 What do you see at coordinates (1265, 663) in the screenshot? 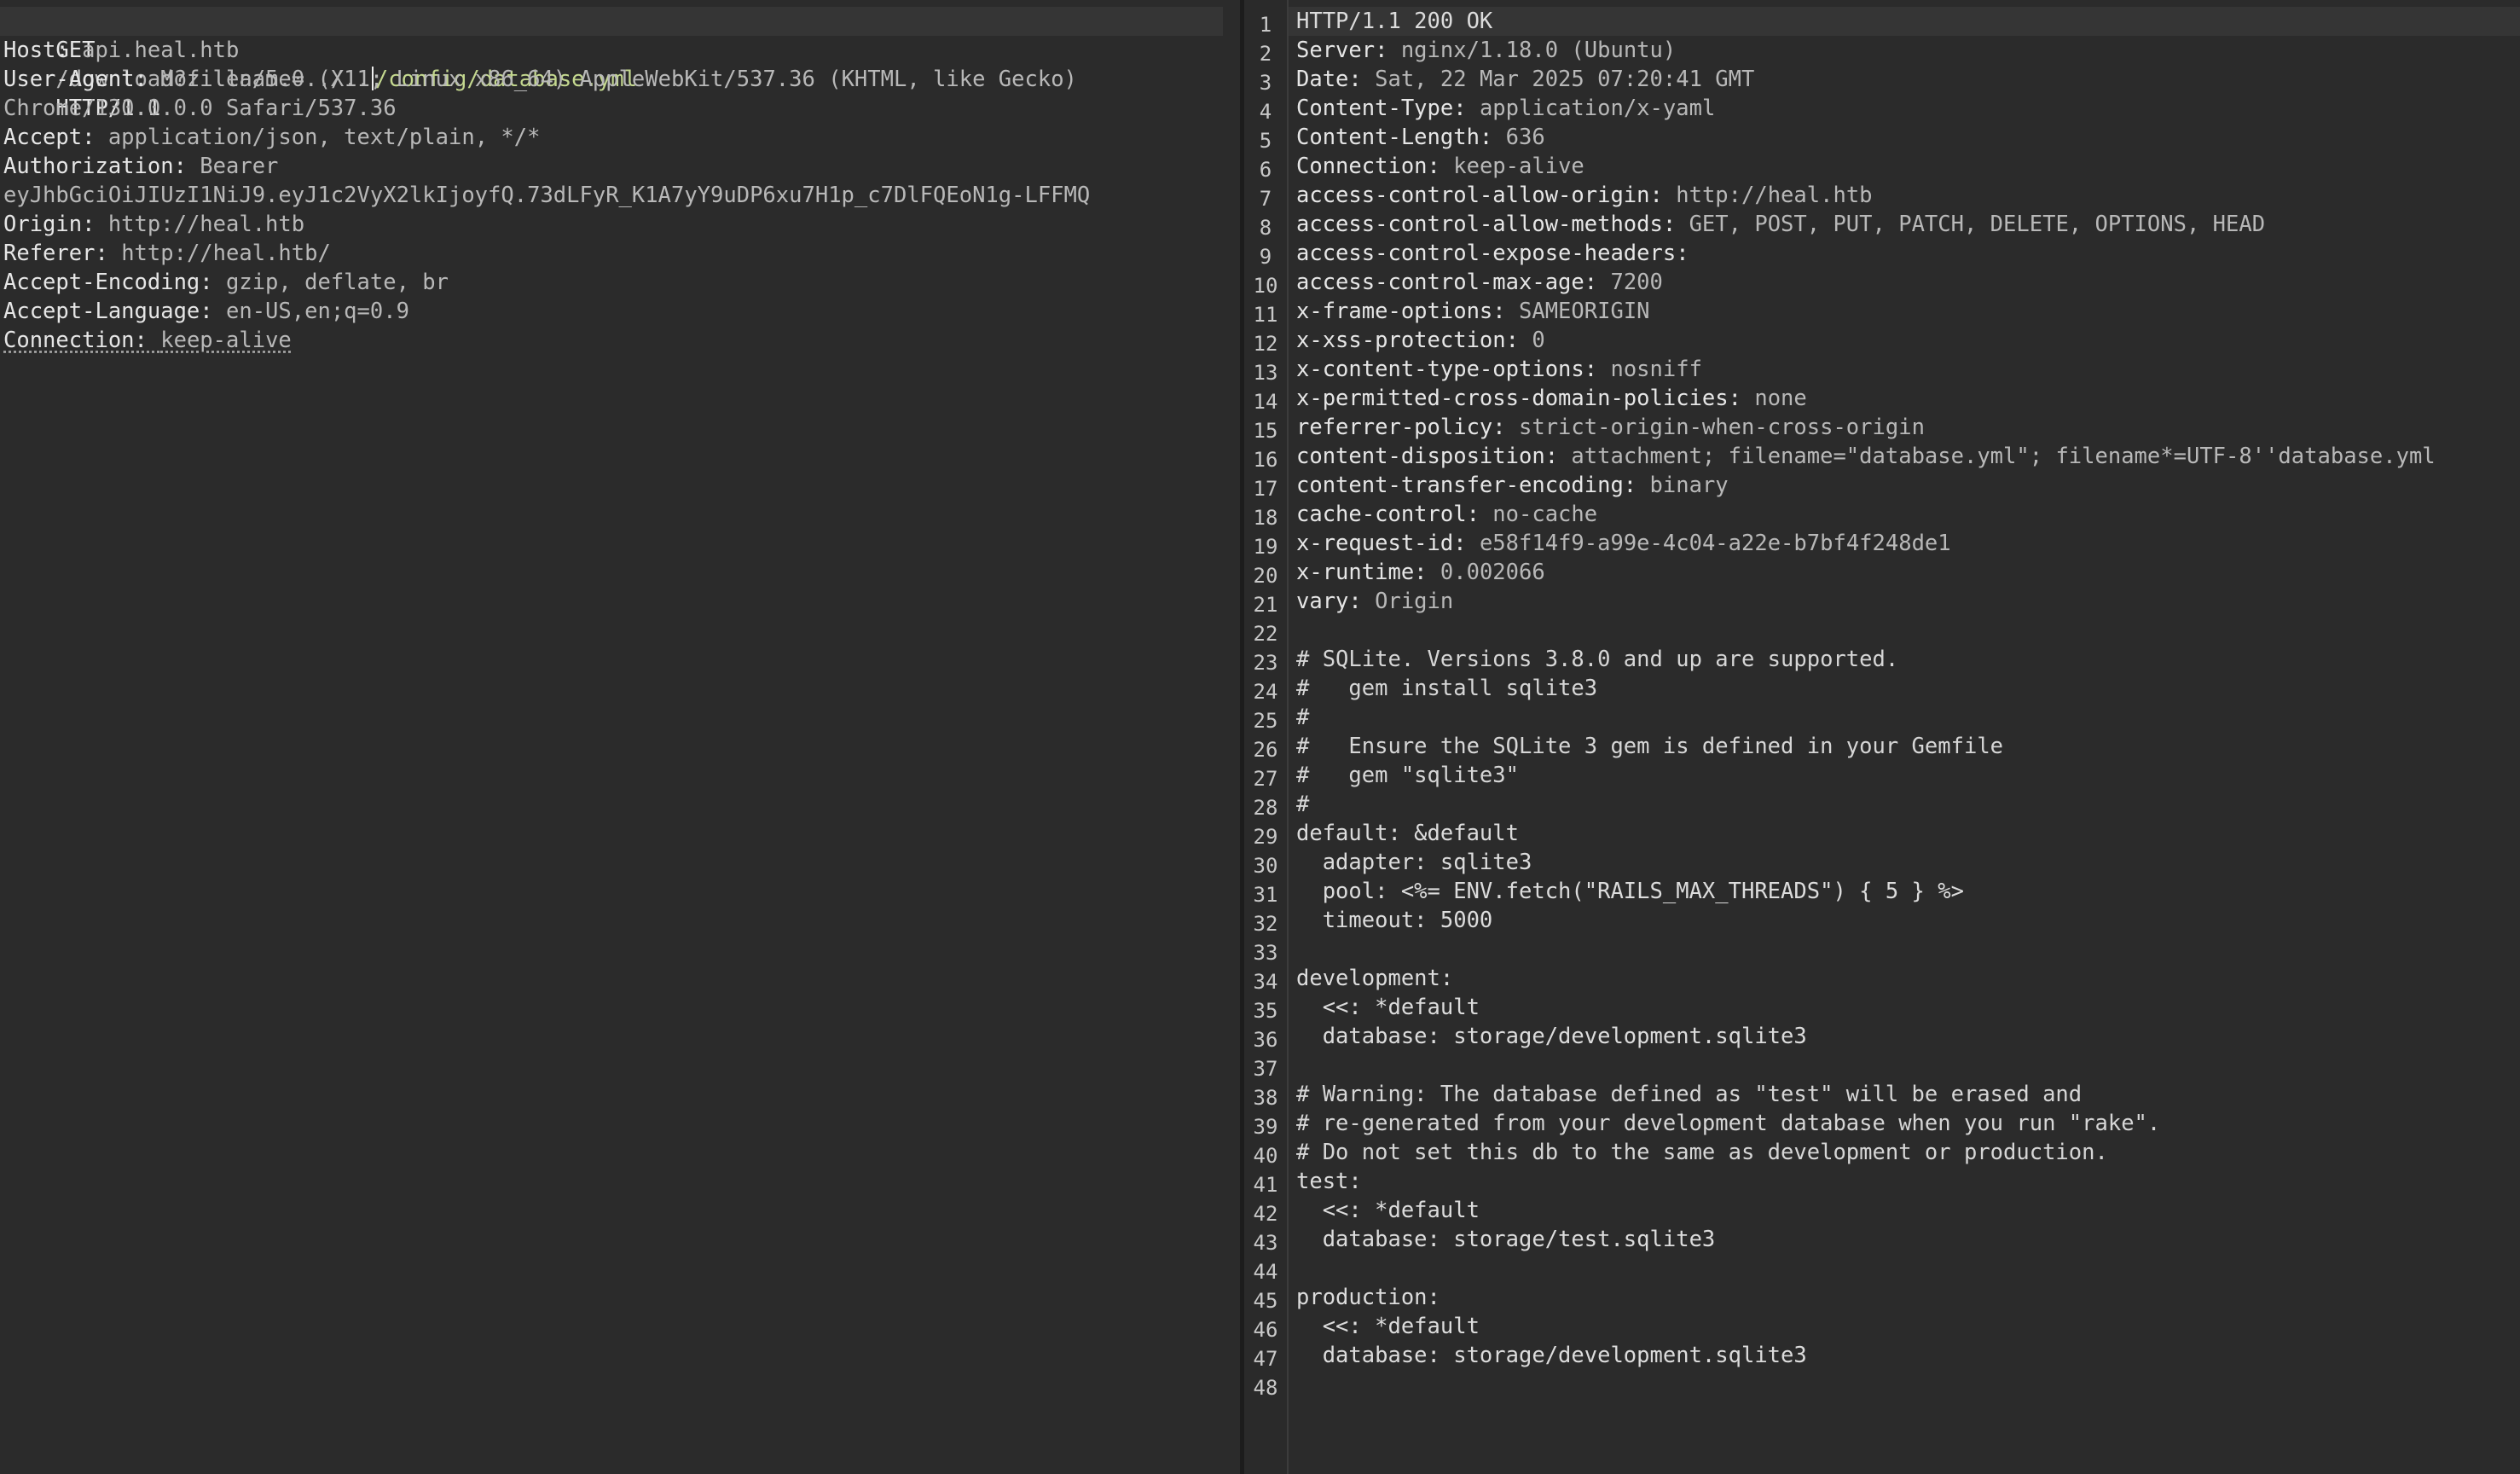
I see `line-number: 23` at bounding box center [1265, 663].